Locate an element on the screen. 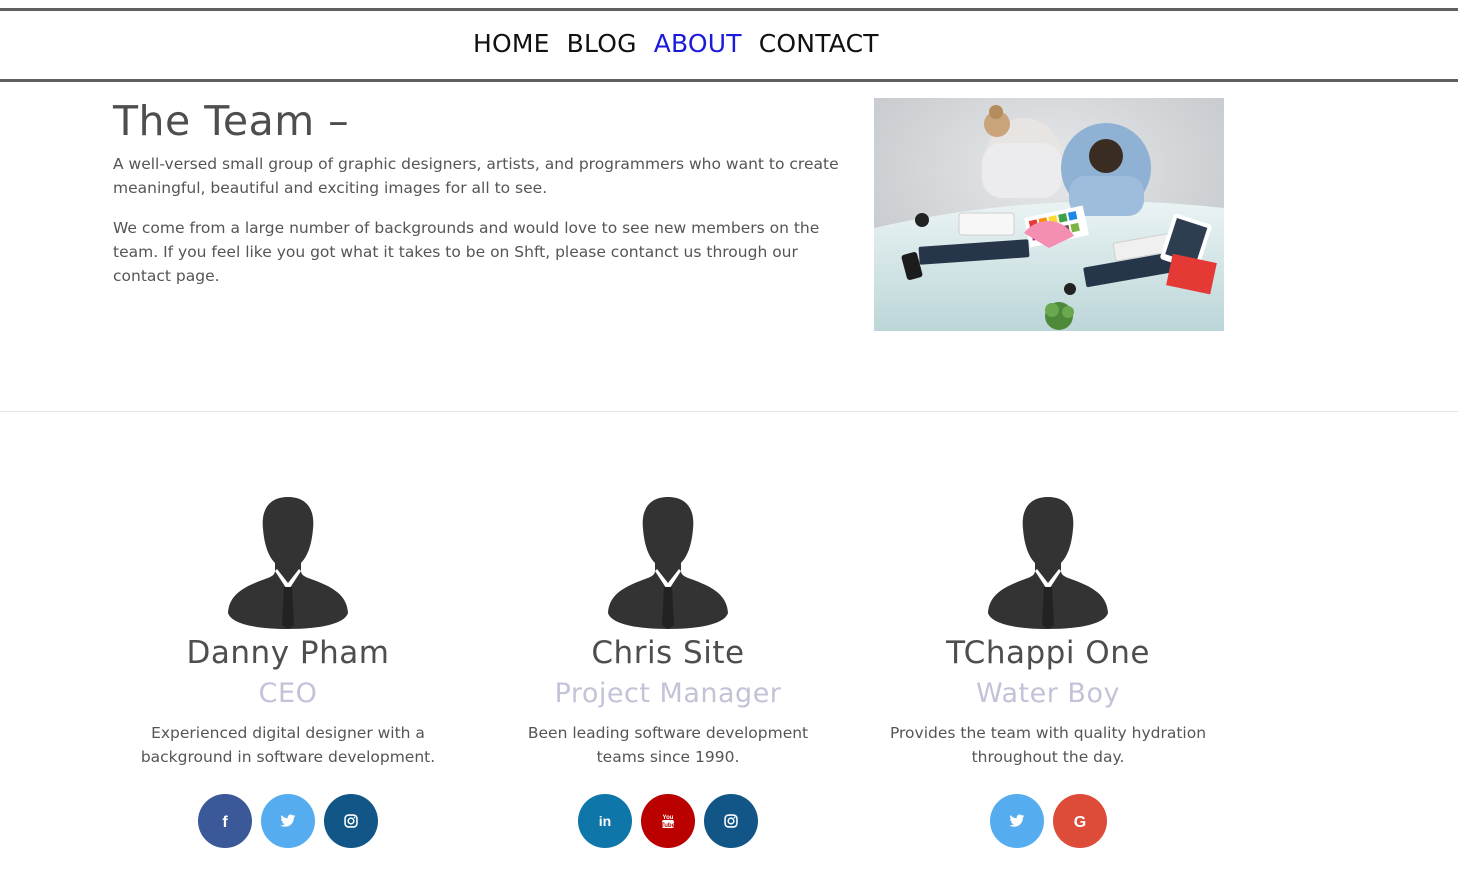  social-links: f is located at coordinates (288, 821).